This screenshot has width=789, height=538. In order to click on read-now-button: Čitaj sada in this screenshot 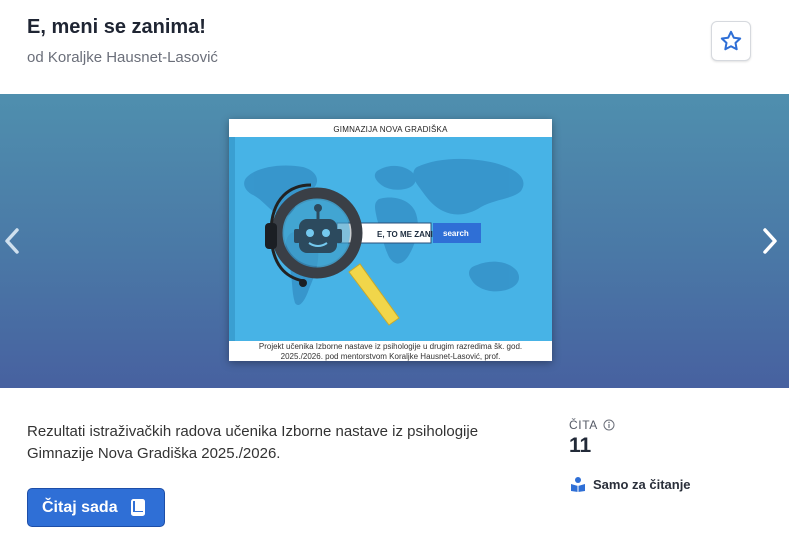, I will do `click(96, 507)`.